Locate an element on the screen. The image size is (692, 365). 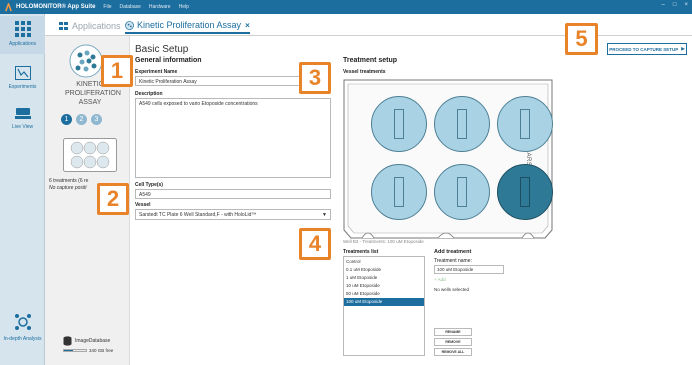
holomonitor-logo-icon is located at coordinates (8, 7).